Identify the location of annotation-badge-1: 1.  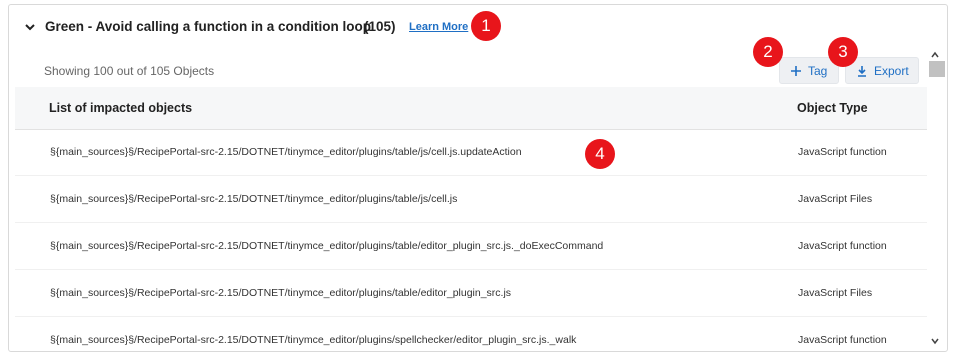
(486, 26).